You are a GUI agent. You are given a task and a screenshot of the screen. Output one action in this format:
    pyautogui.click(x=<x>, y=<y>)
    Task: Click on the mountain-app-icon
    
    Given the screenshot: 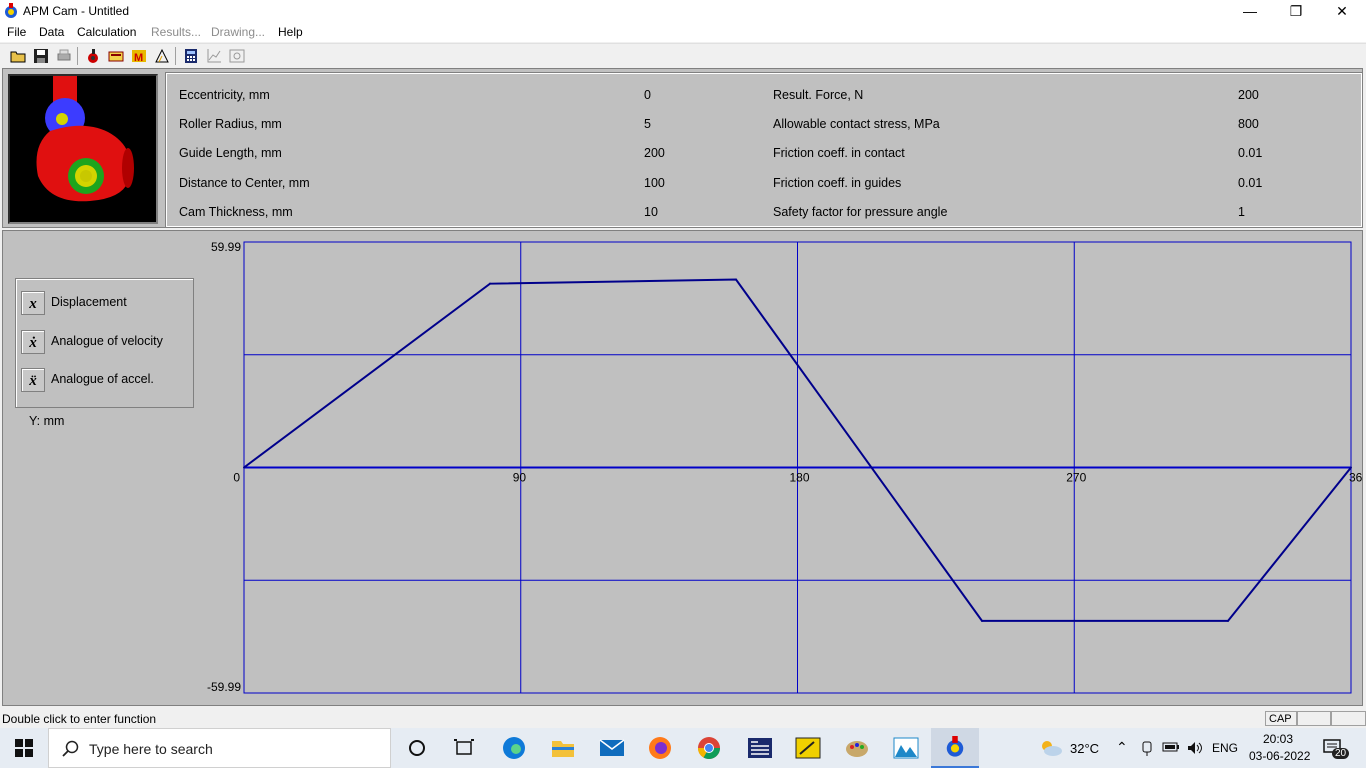 What is the action you would take?
    pyautogui.click(x=906, y=748)
    